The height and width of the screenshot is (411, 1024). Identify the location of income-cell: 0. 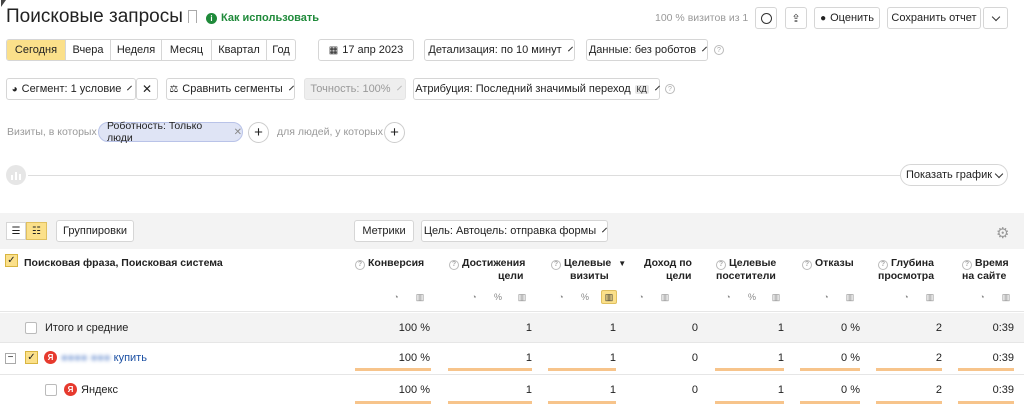
(694, 390).